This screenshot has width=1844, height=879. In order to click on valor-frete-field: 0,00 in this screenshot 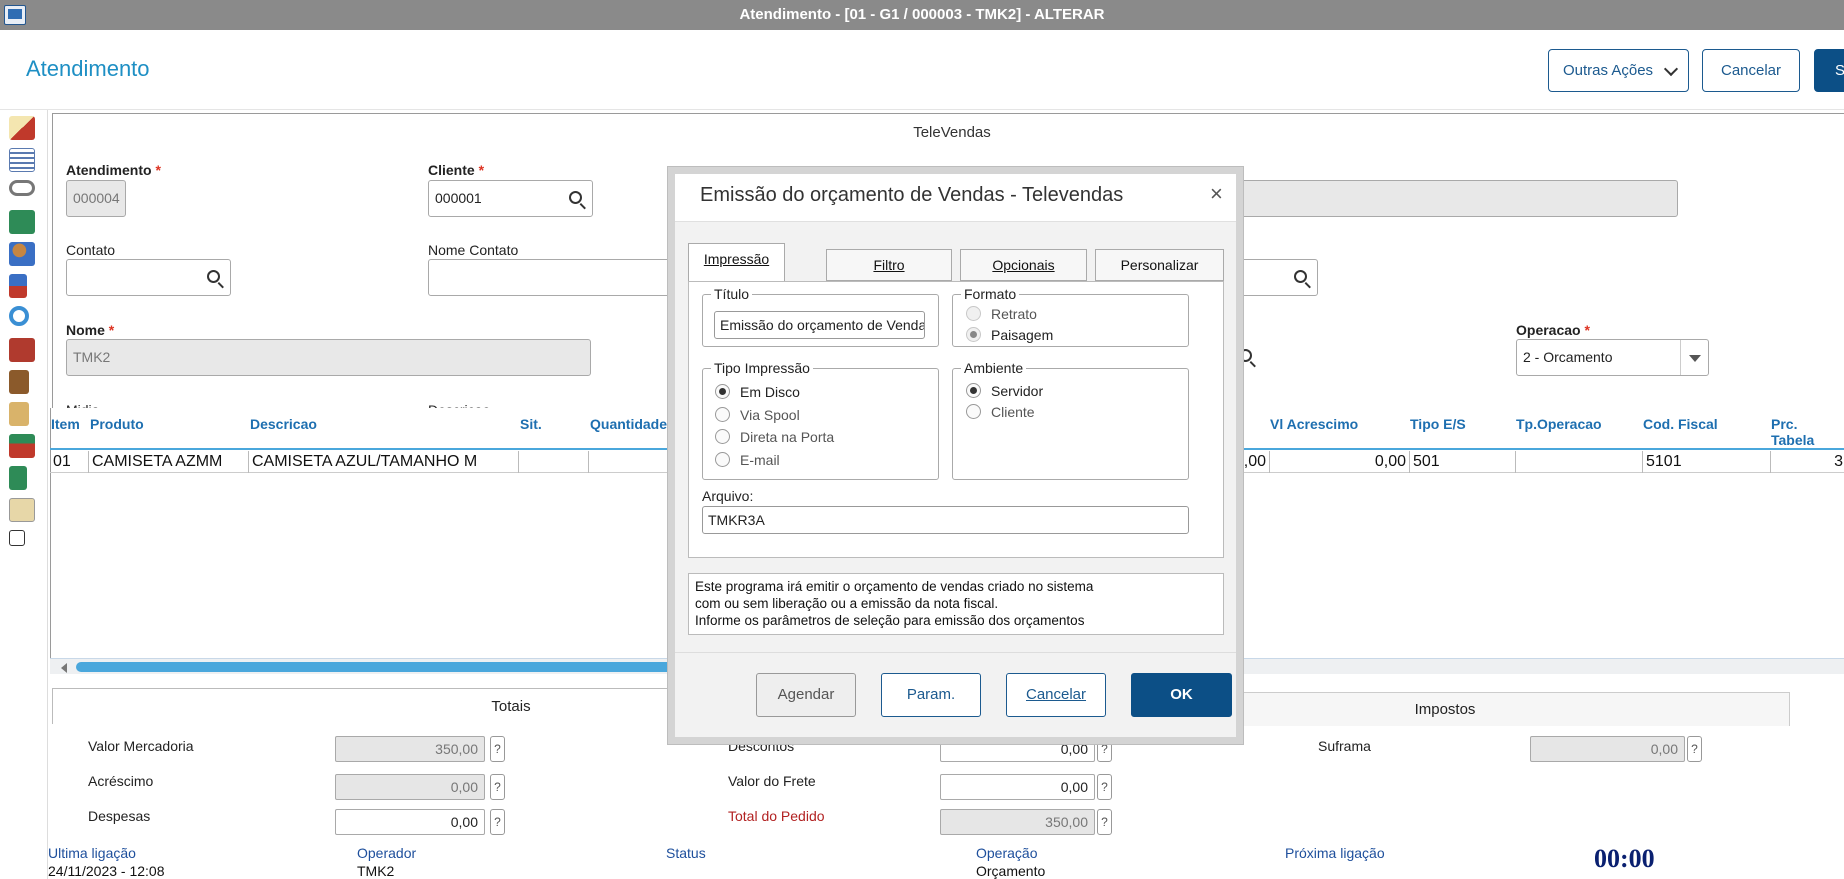, I will do `click(1017, 787)`.